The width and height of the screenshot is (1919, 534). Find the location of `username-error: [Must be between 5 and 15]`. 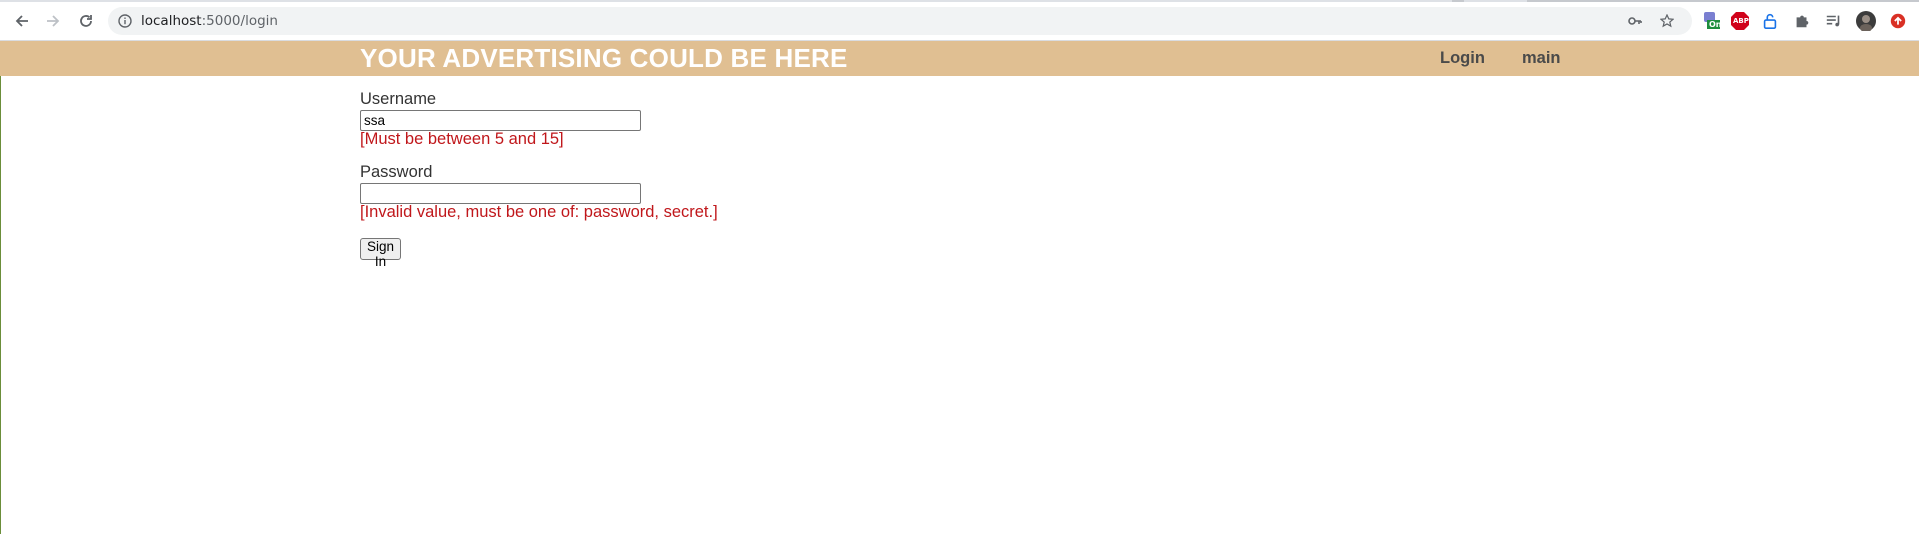

username-error: [Must be between 5 and 15] is located at coordinates (462, 139).